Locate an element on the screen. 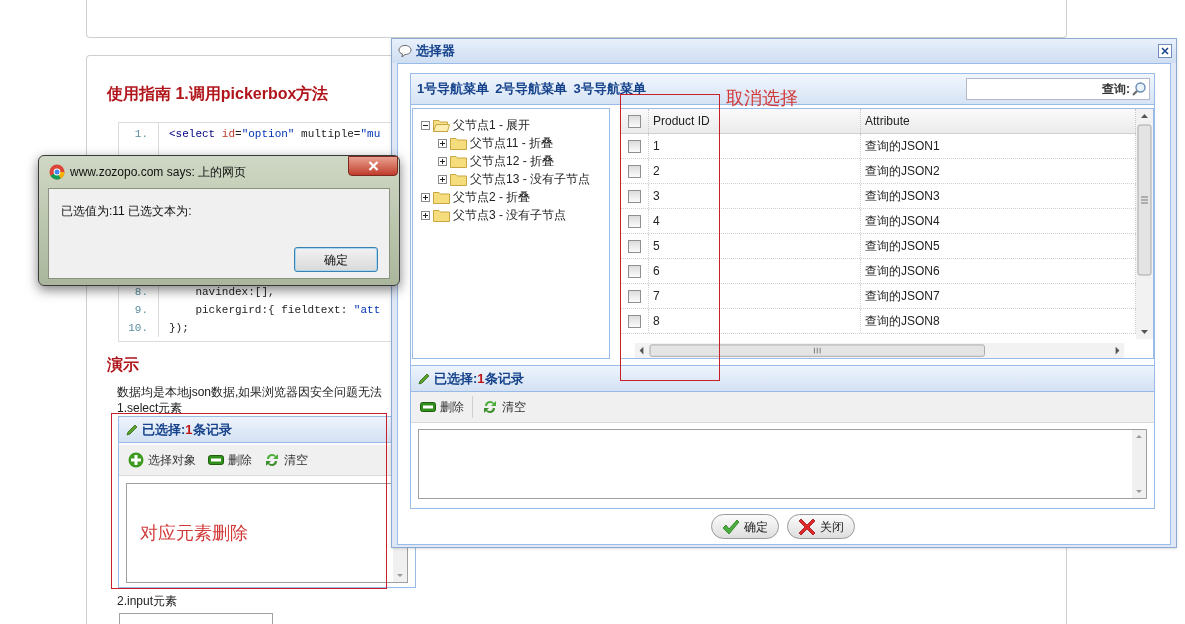  section-heading: 演示 is located at coordinates (123, 365).